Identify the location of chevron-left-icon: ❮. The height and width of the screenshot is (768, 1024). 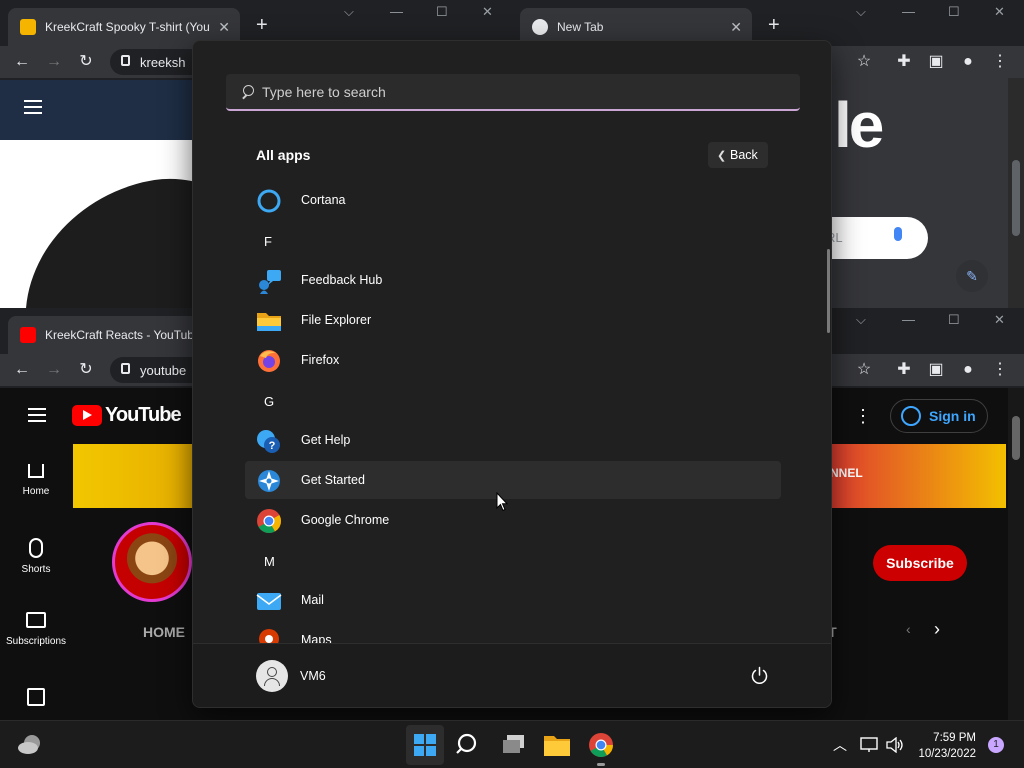
(722, 156).